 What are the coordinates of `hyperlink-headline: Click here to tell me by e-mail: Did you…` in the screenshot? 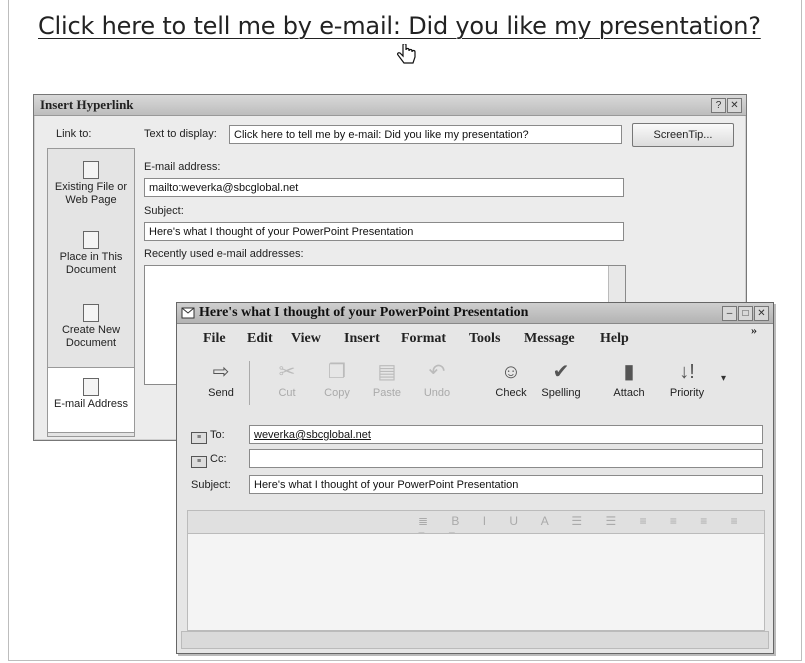 It's located at (399, 26).